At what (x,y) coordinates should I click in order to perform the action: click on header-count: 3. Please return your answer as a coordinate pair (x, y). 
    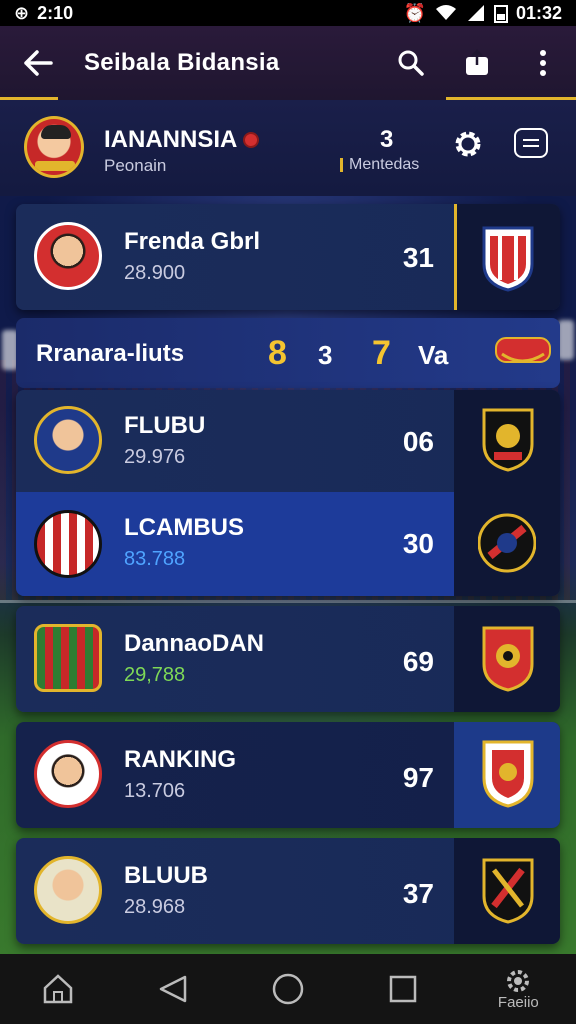
    Looking at the image, I should click on (387, 139).